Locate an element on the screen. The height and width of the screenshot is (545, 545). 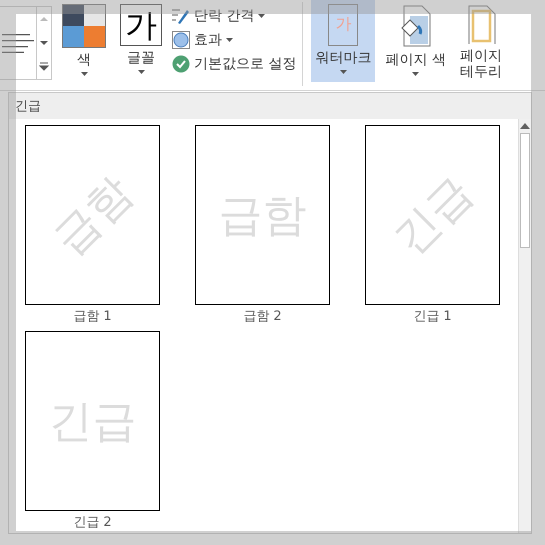
scrollbar is located at coordinates (524, 326).